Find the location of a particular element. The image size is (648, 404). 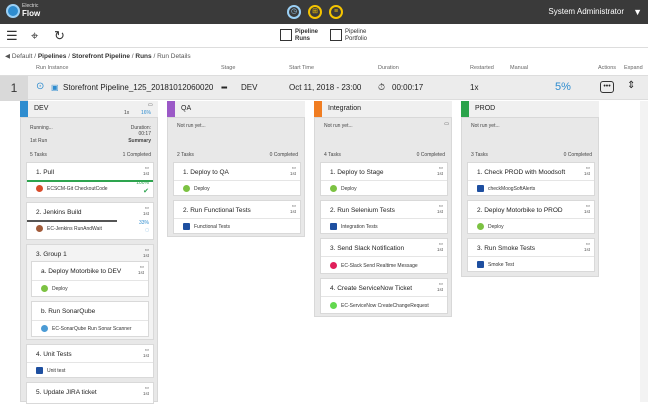

run-duration: 00:00:17 is located at coordinates (408, 87).